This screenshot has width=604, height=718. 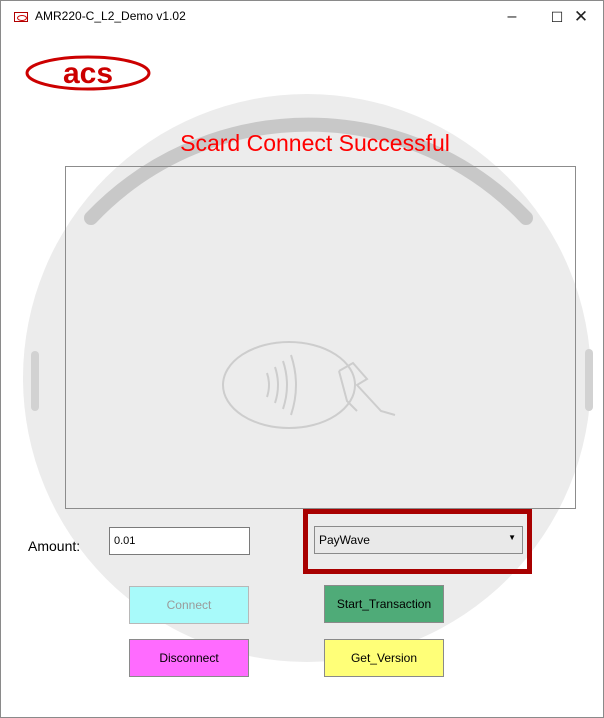 I want to click on amount-label: Amount:, so click(x=54, y=546).